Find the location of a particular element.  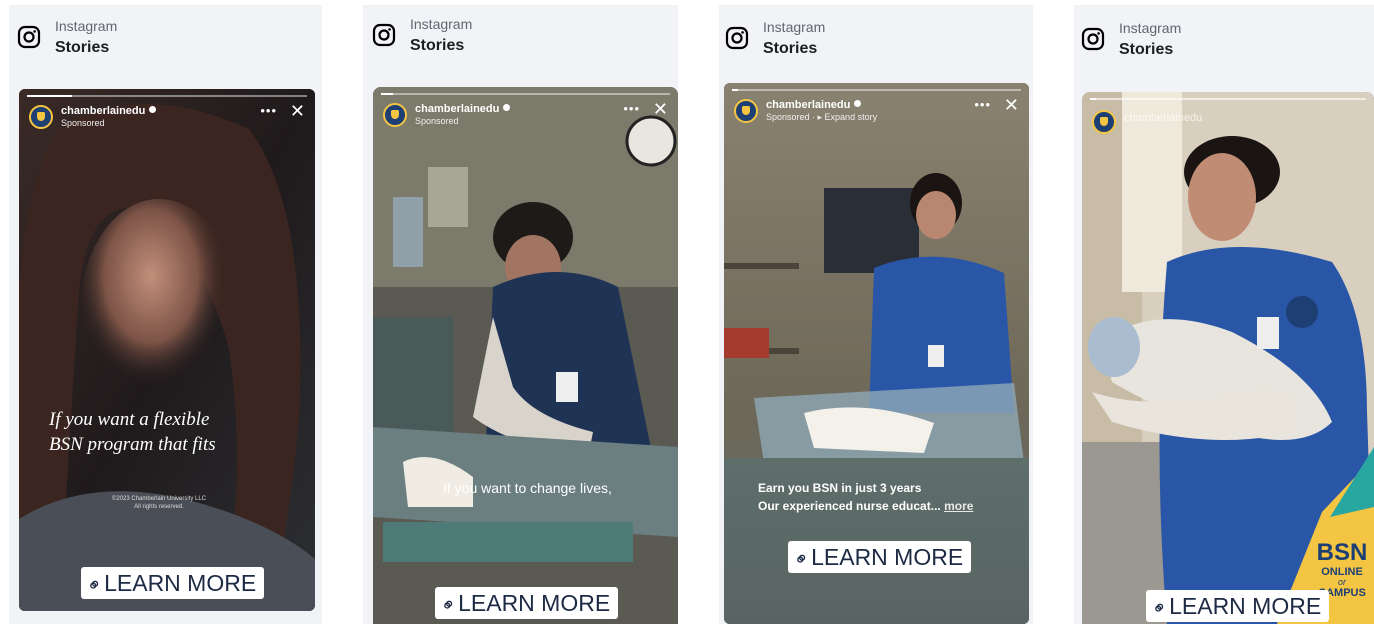

caption-more-link: more is located at coordinates (958, 506).